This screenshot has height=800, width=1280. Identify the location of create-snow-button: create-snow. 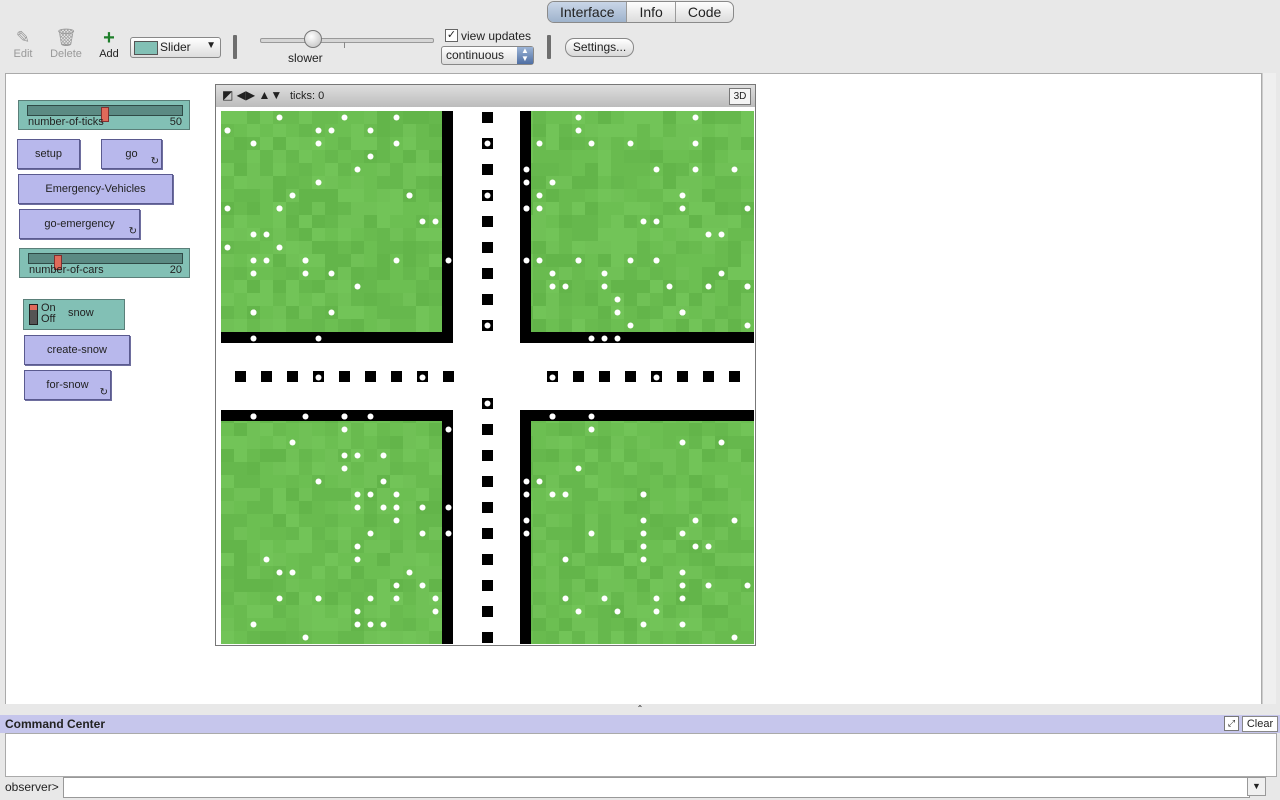
(77, 350).